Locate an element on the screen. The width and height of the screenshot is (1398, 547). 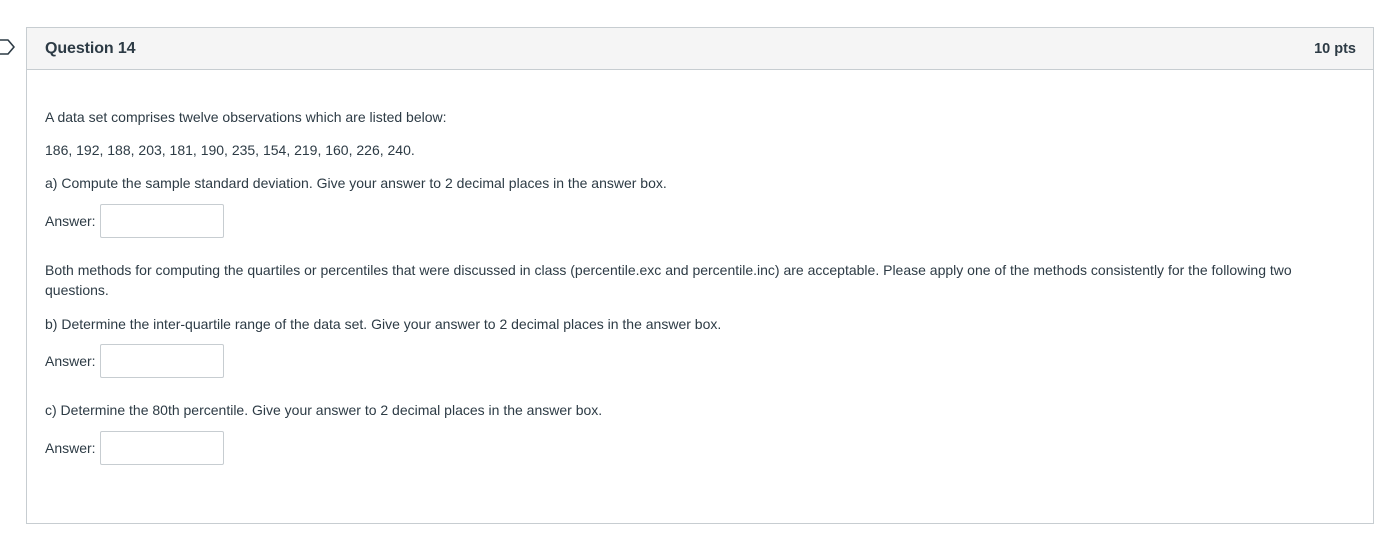
answer-row-a: Answer: is located at coordinates (134, 221).